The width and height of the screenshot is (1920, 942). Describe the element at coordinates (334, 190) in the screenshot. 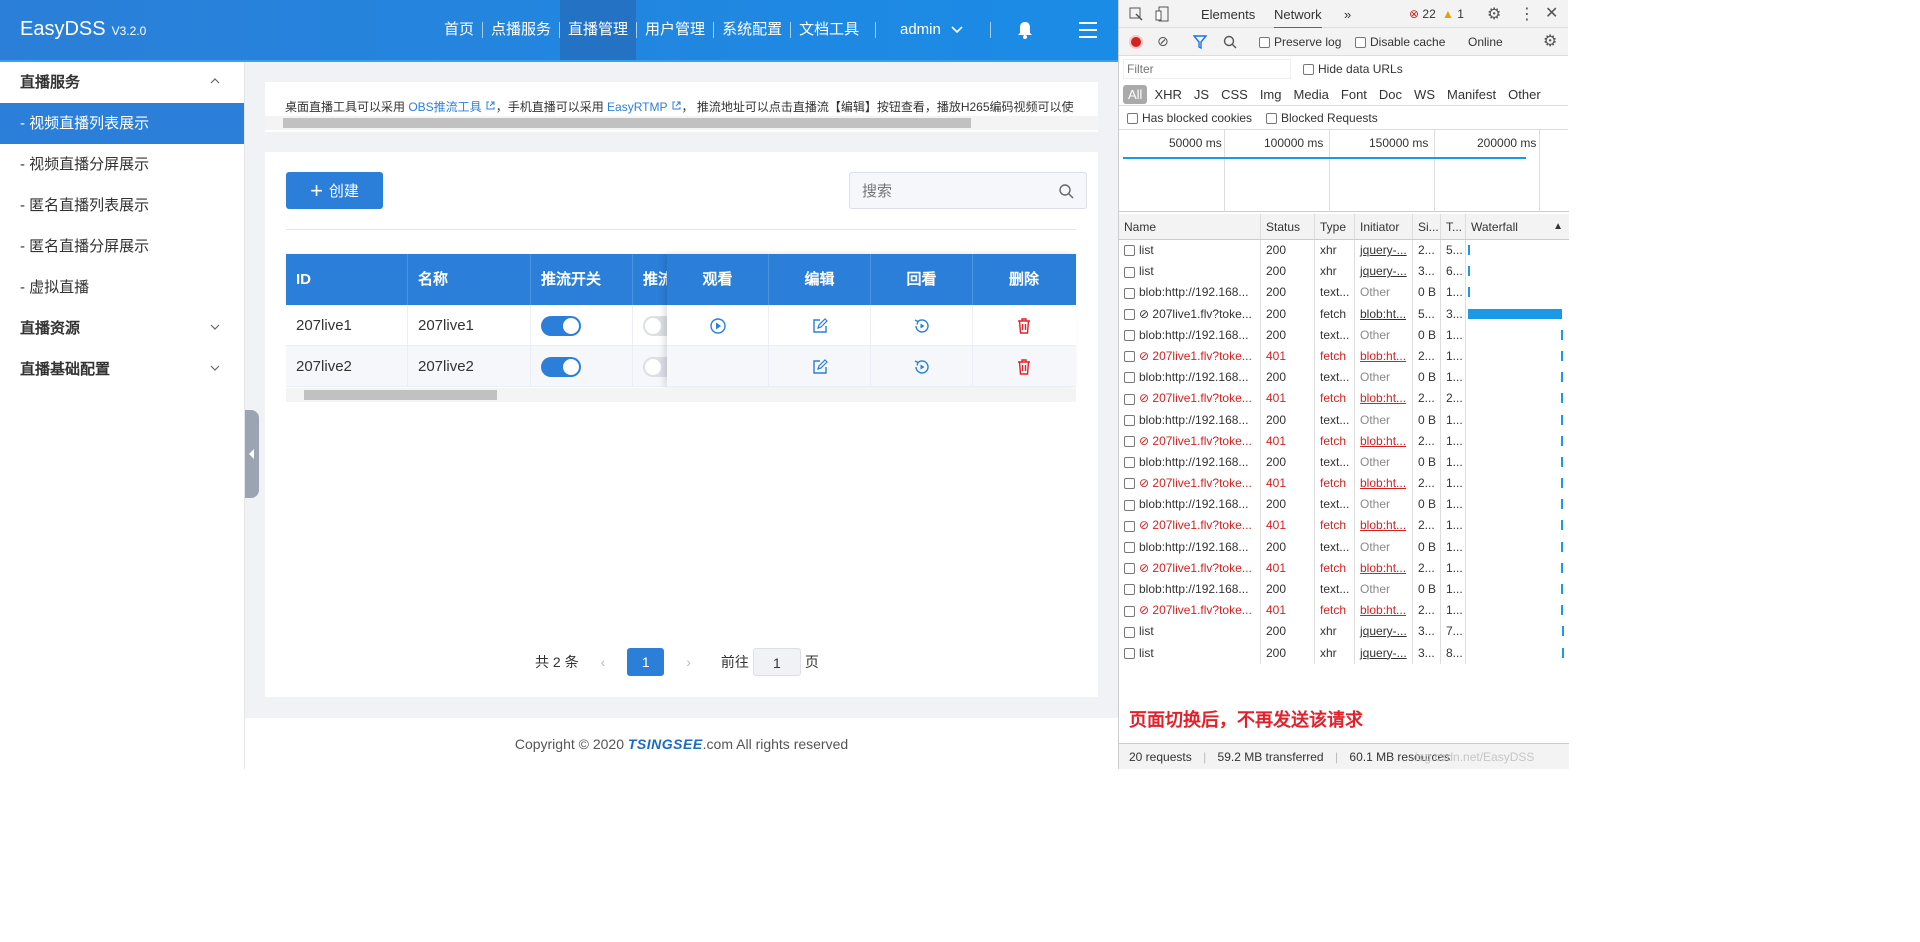

I see `create-button: + 创建` at that location.